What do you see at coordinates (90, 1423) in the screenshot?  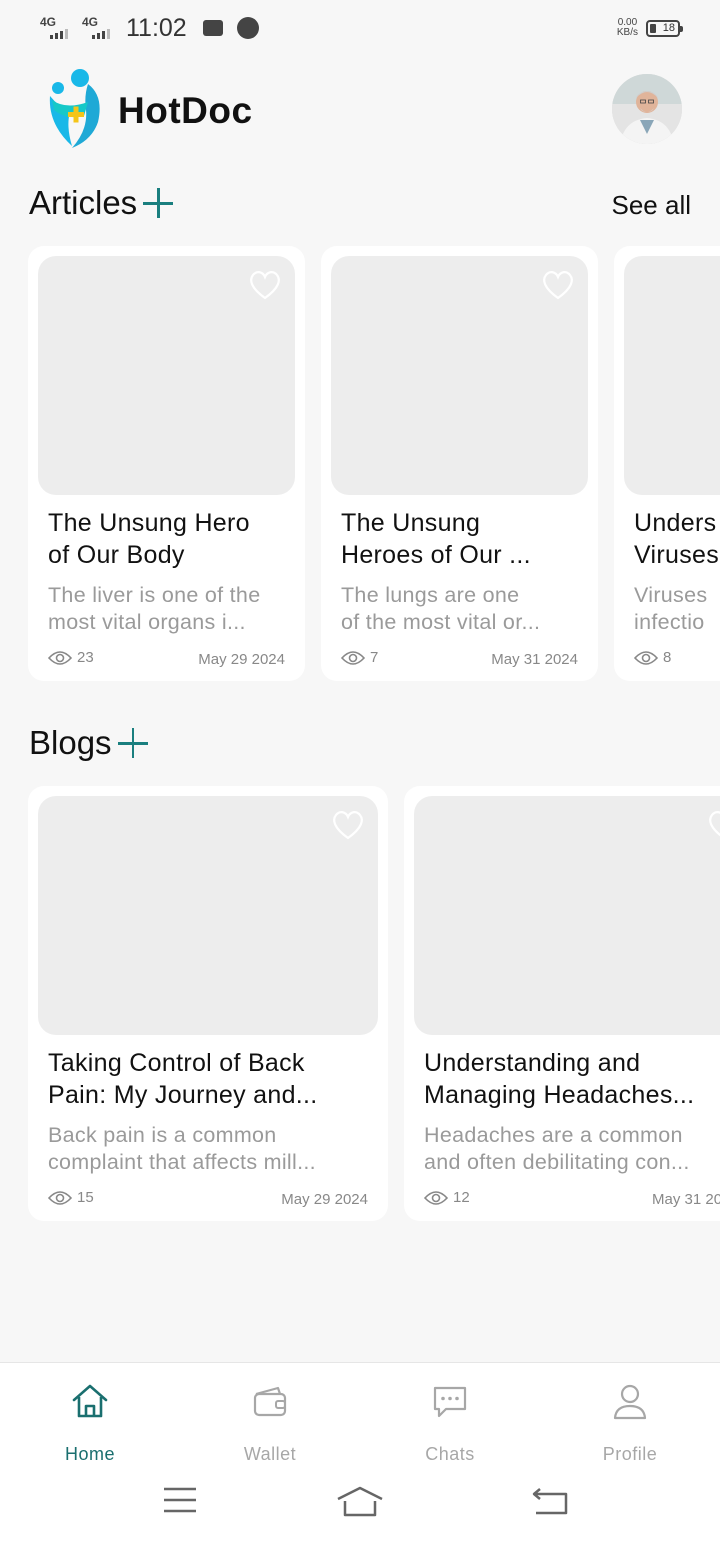 I see `nav-home: Home` at bounding box center [90, 1423].